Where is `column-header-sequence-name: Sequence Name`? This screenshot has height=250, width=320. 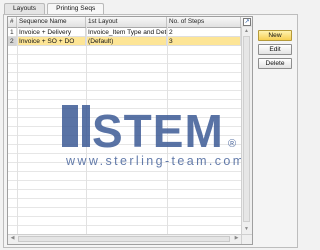 column-header-sequence-name: Sequence Name is located at coordinates (51, 22).